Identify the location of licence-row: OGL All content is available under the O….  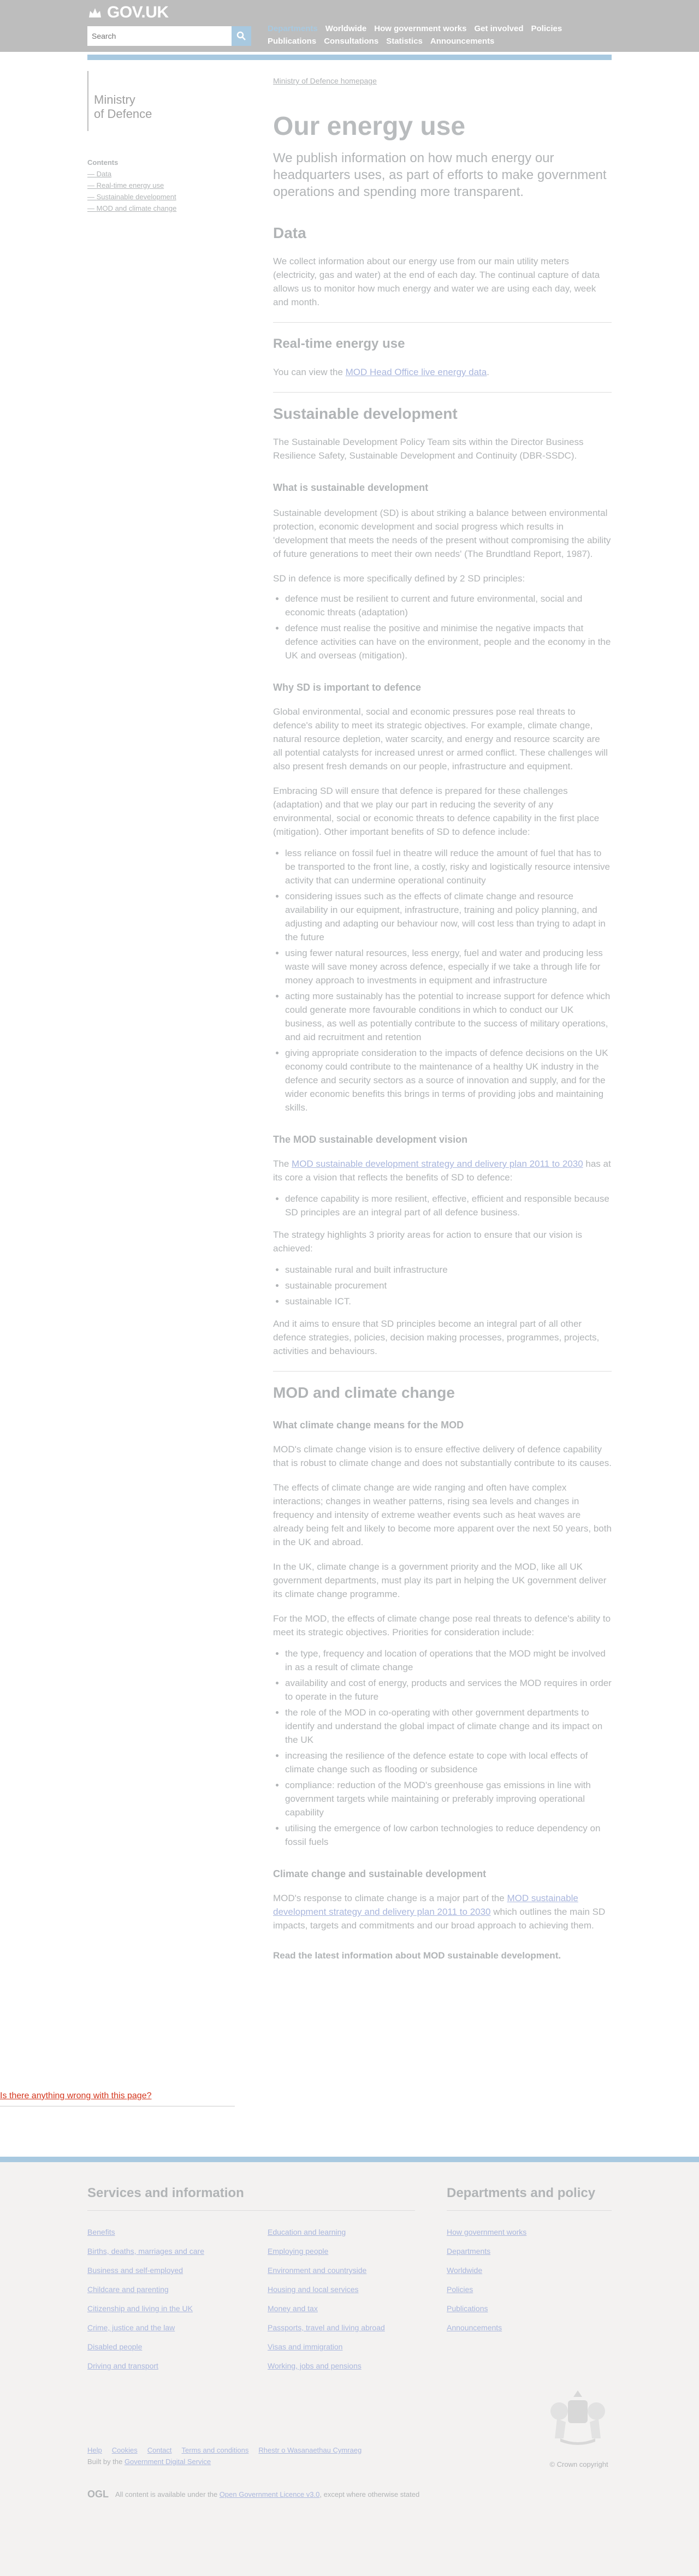
(349, 2494).